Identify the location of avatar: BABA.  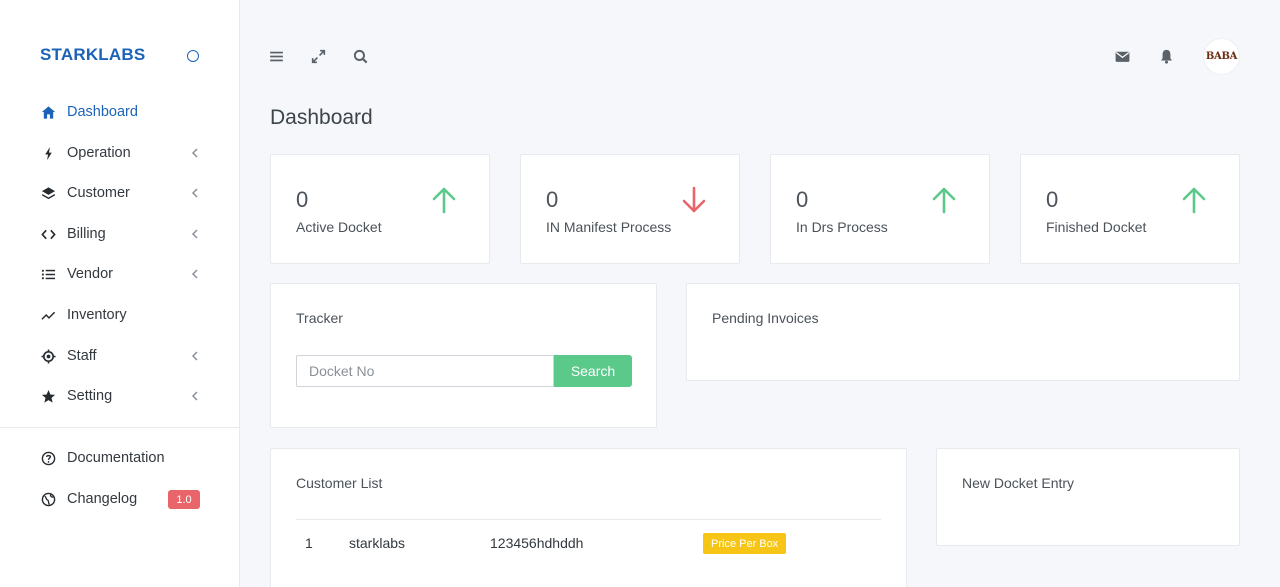
(1221, 56).